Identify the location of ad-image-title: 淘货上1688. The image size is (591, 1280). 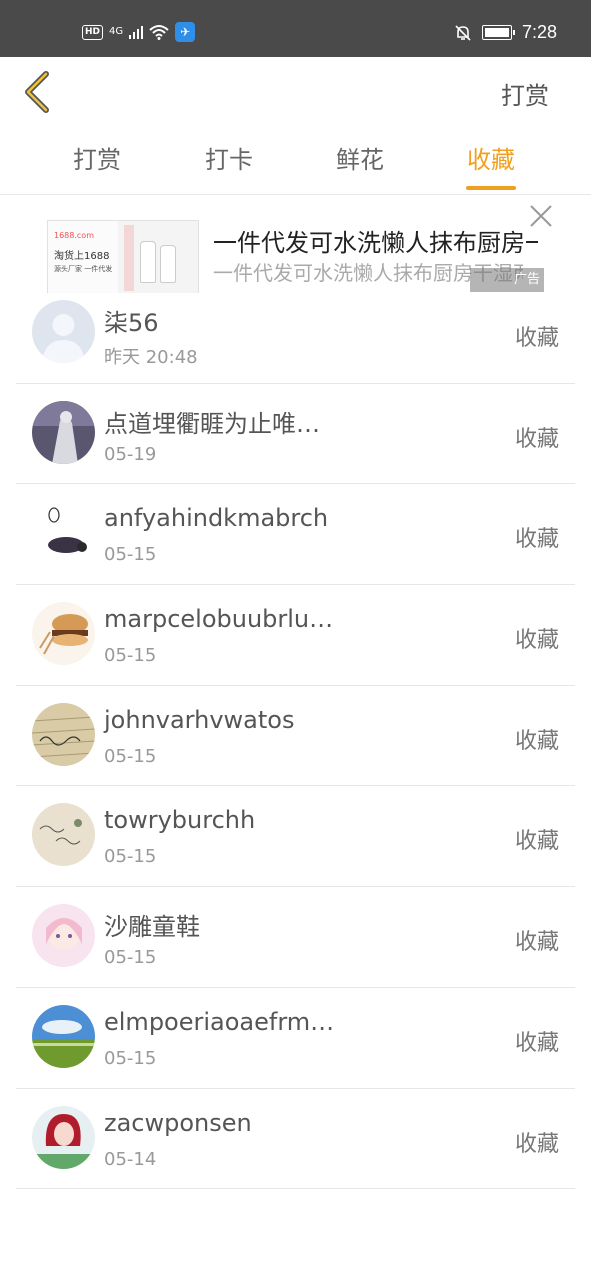
(82, 256).